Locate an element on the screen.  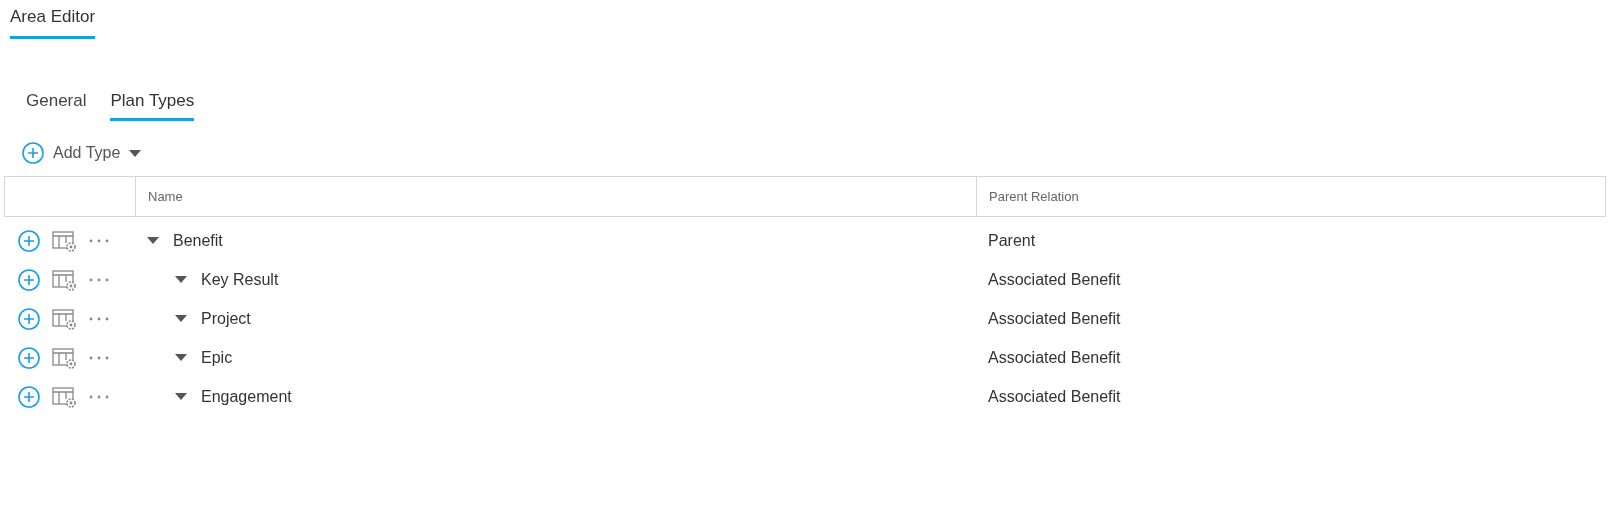
column-header: Name is located at coordinates (555, 197).